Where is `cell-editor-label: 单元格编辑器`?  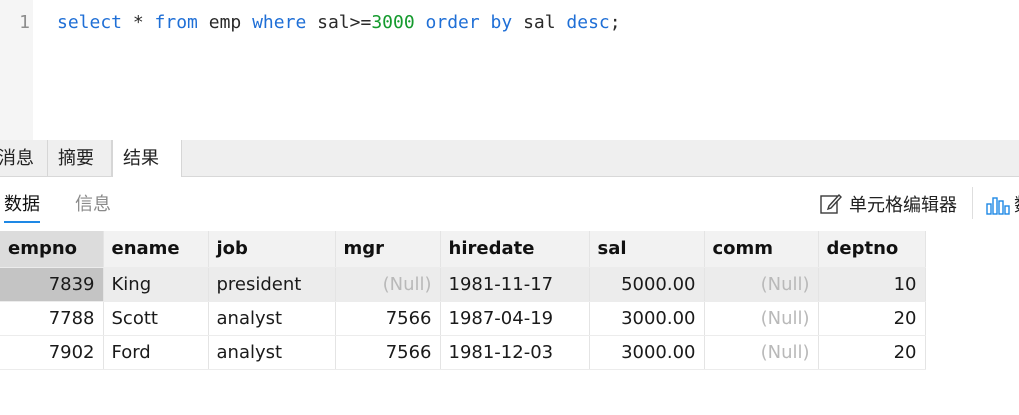 cell-editor-label: 单元格编辑器 is located at coordinates (903, 205).